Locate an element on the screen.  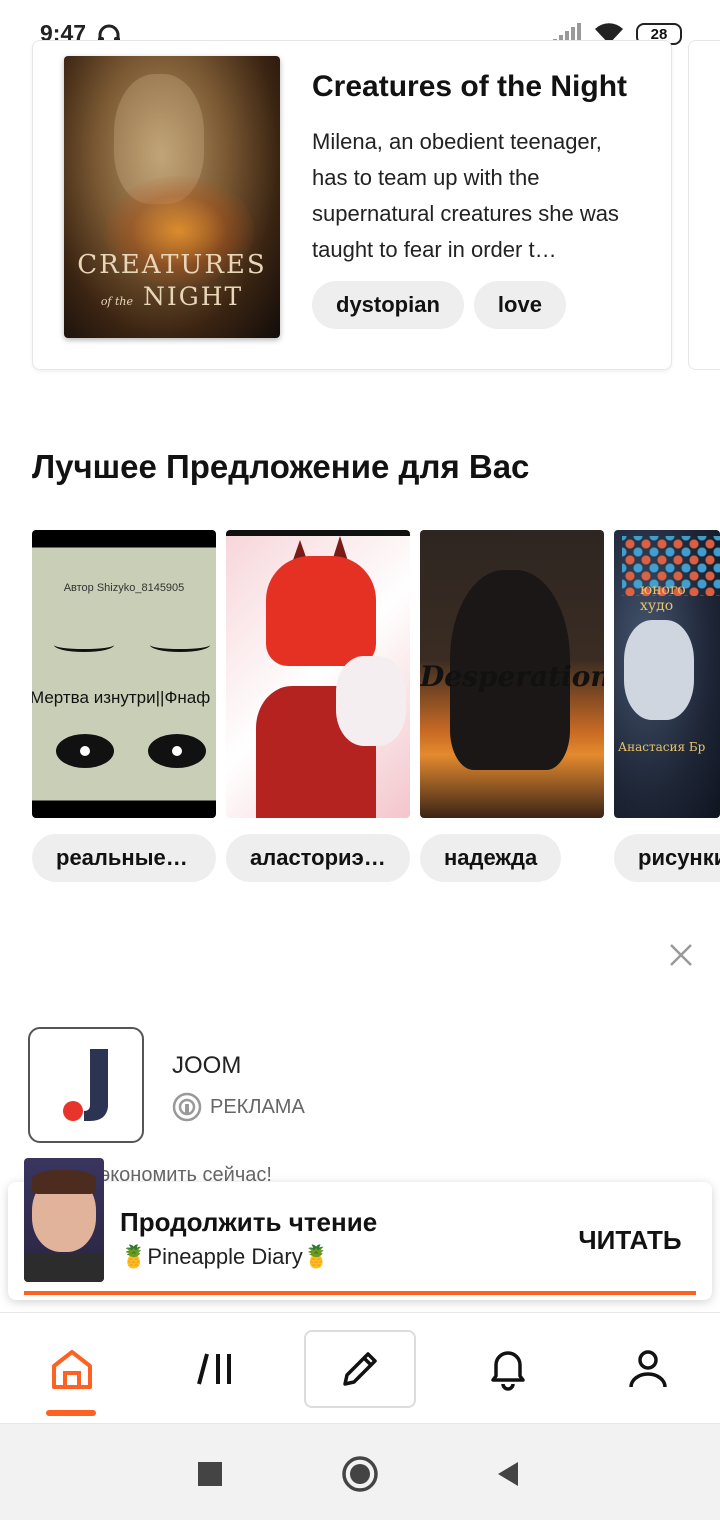
circle-icon is located at coordinates (360, 1474).